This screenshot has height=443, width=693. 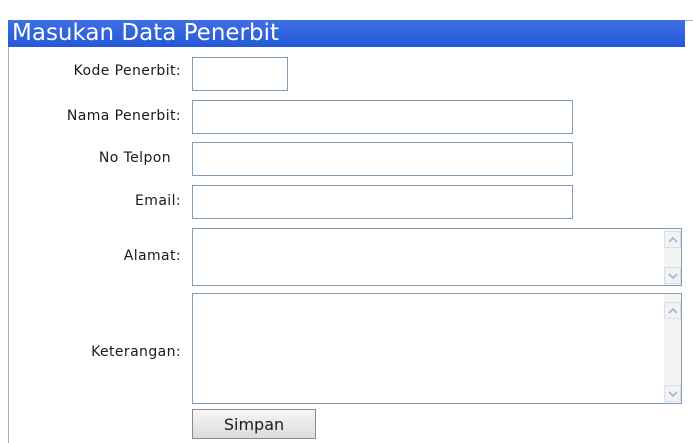 What do you see at coordinates (346, 33) in the screenshot?
I see `form-title: Masukan Data Penerbit` at bounding box center [346, 33].